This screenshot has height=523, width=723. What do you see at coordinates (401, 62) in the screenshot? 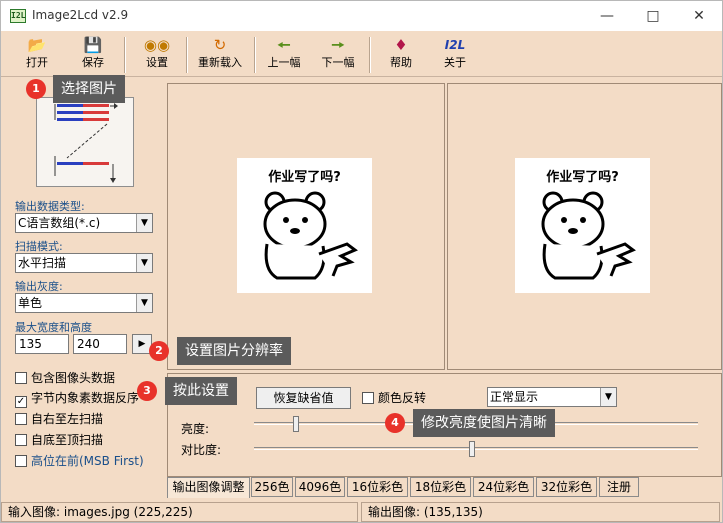
I see `help-label: 帮助` at bounding box center [401, 62].